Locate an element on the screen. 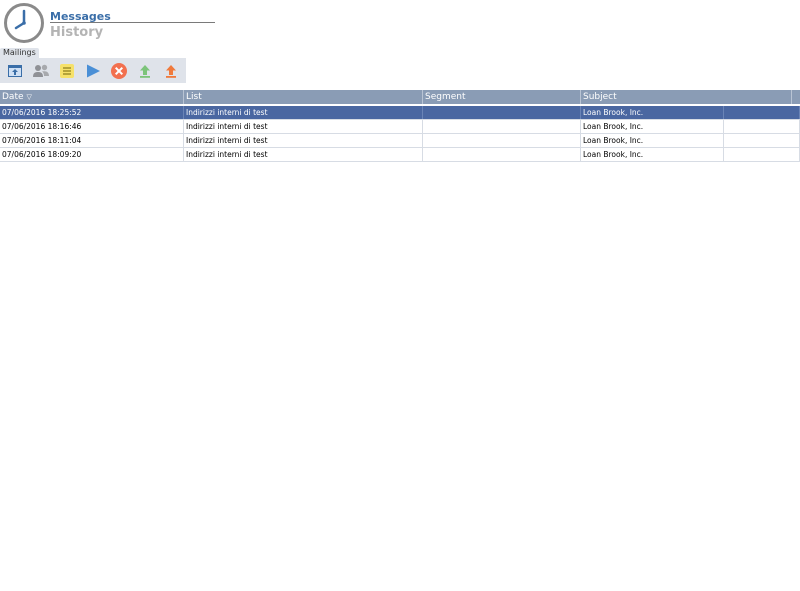 The width and height of the screenshot is (800, 591). column-header-subject: Subject is located at coordinates (686, 97).